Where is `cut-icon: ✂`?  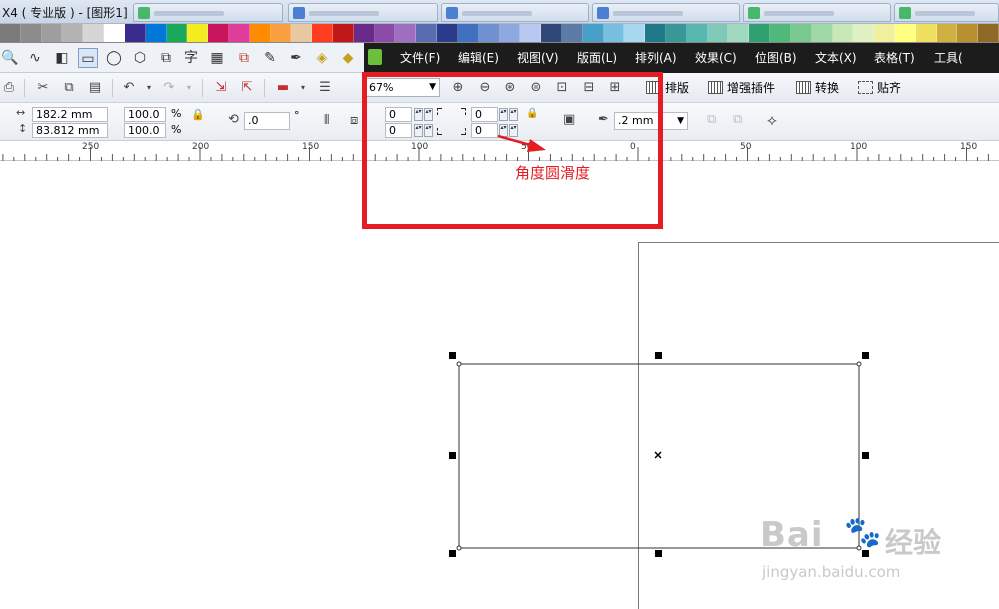 cut-icon: ✂ is located at coordinates (43, 88).